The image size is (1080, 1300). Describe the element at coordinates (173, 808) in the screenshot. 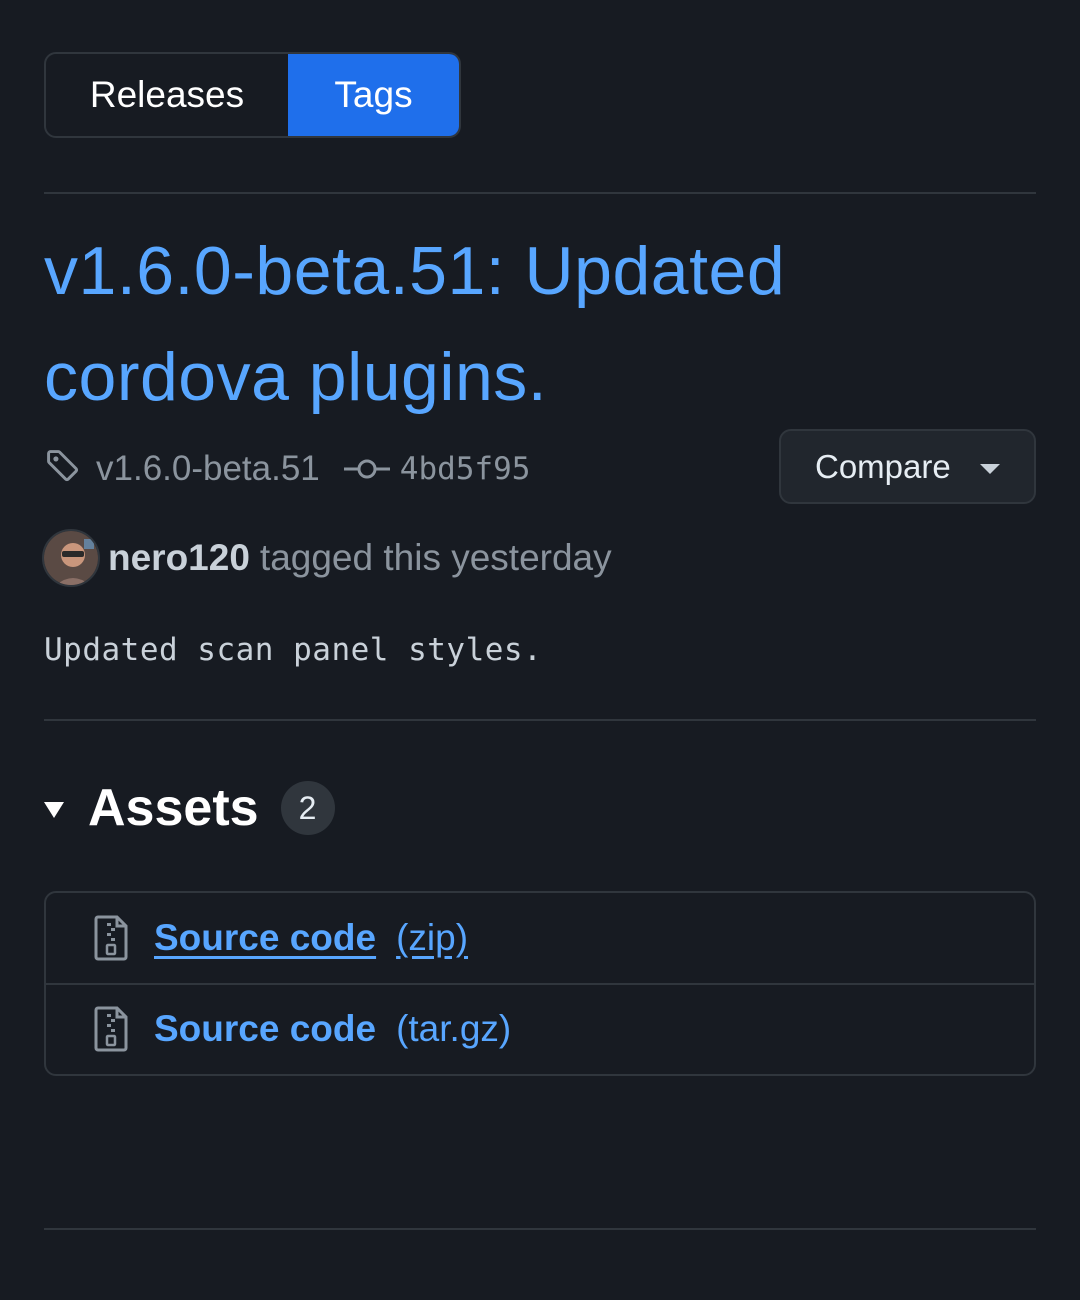

I see `assets-title: Assets` at that location.